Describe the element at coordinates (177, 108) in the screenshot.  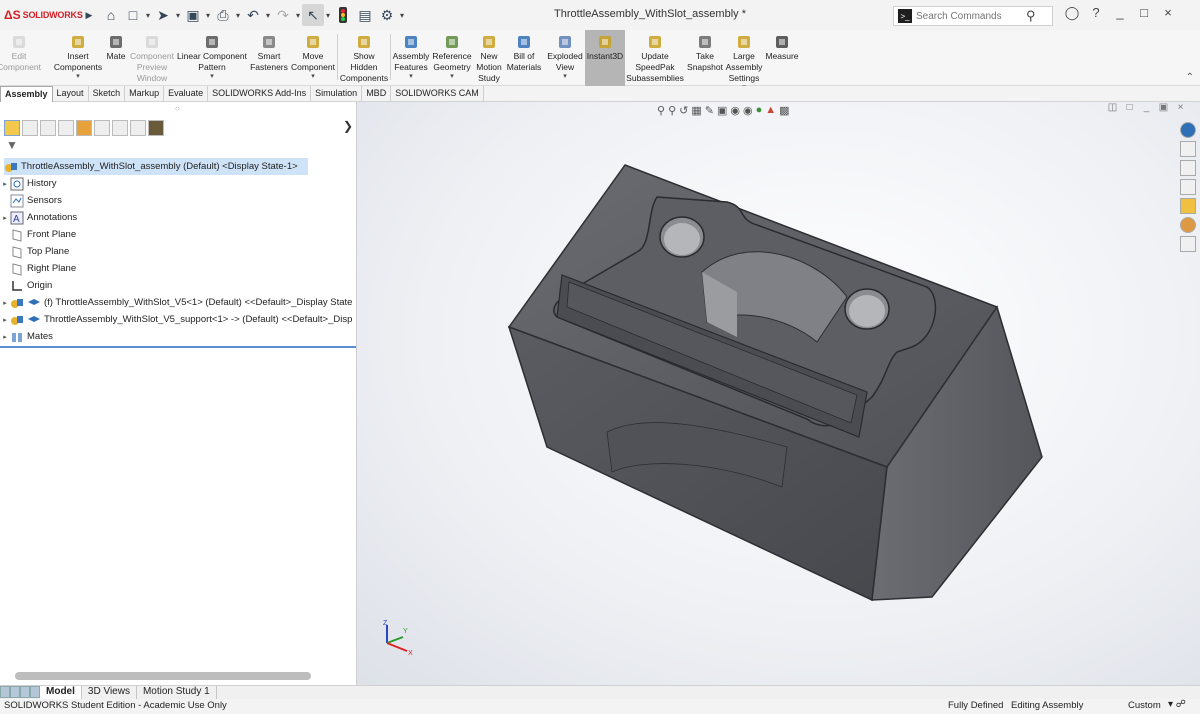
I see `panel-grip-icon: ○` at that location.